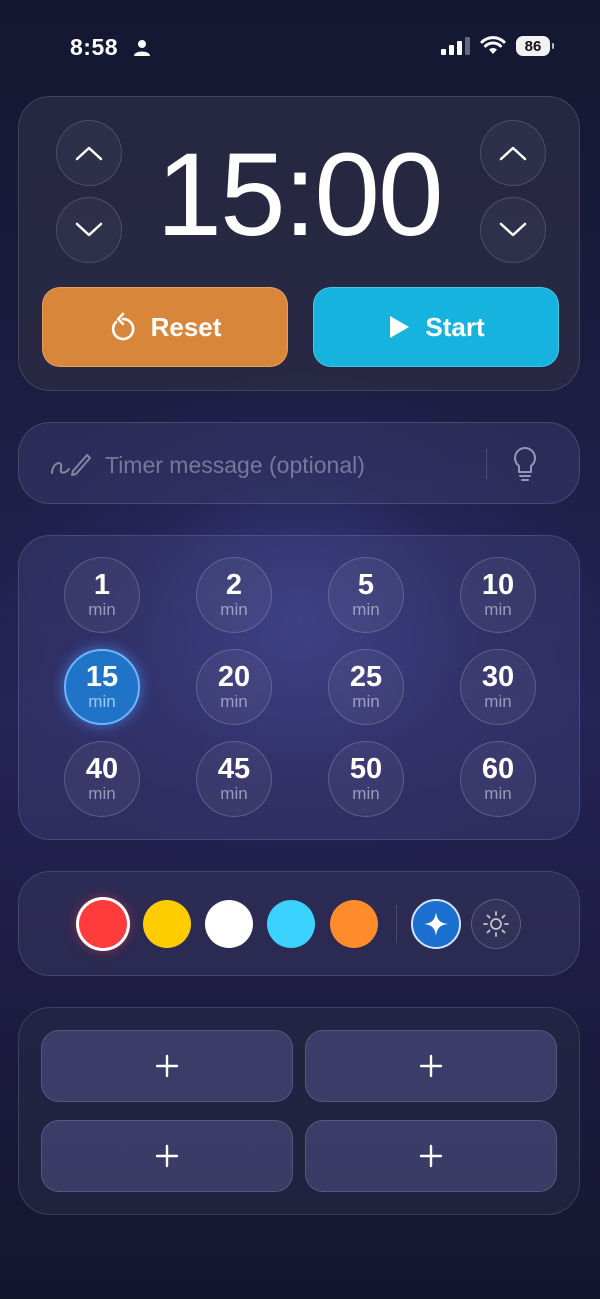  I want to click on sparkle-icon, so click(436, 924).